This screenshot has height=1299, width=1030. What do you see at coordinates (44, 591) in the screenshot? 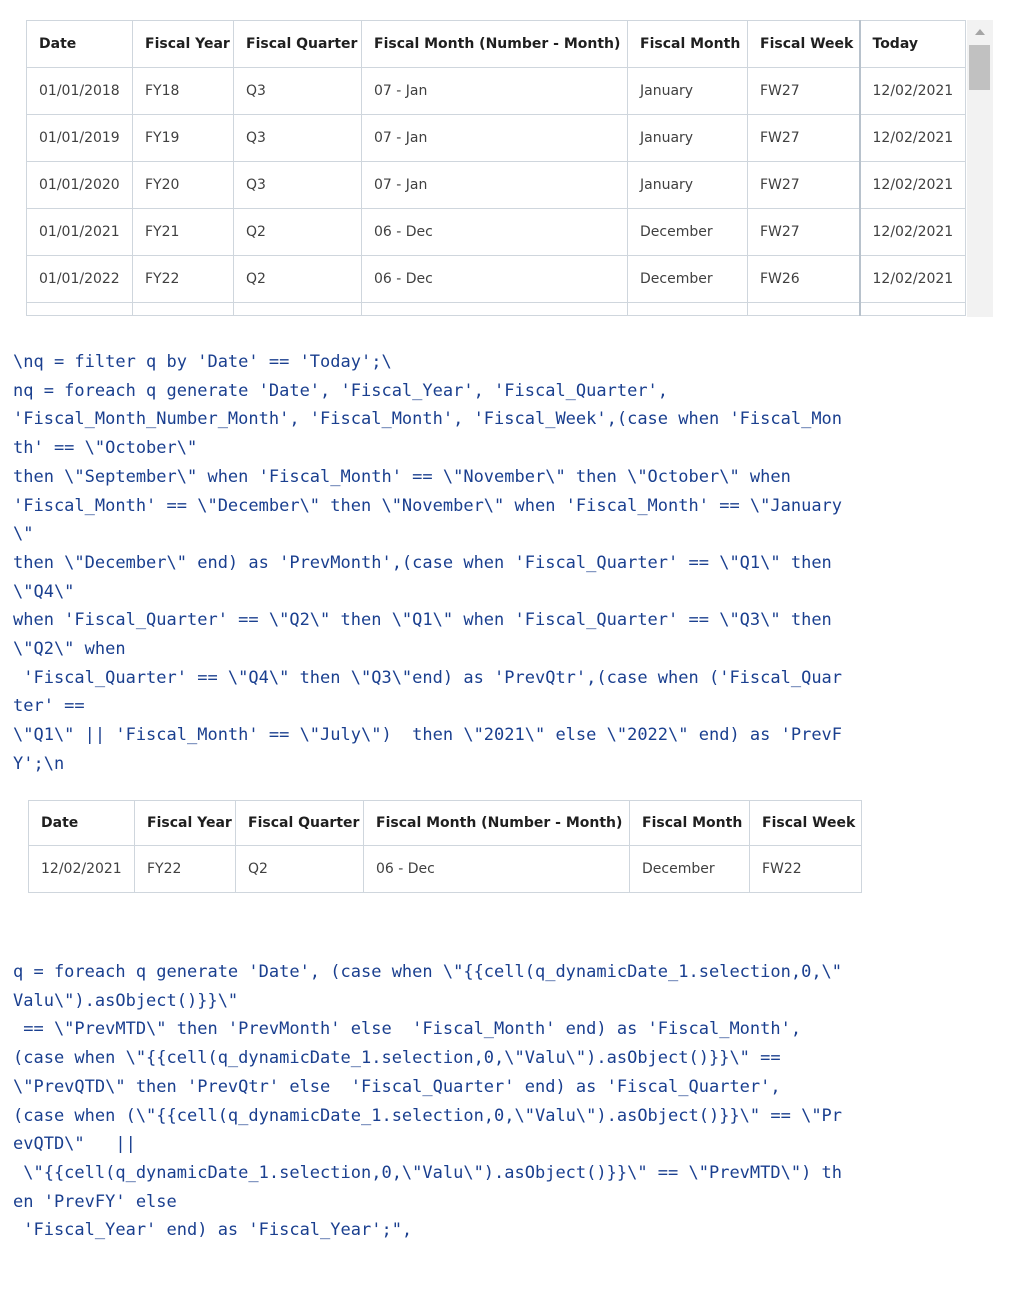
I see `code-line: \"Q4\"` at bounding box center [44, 591].